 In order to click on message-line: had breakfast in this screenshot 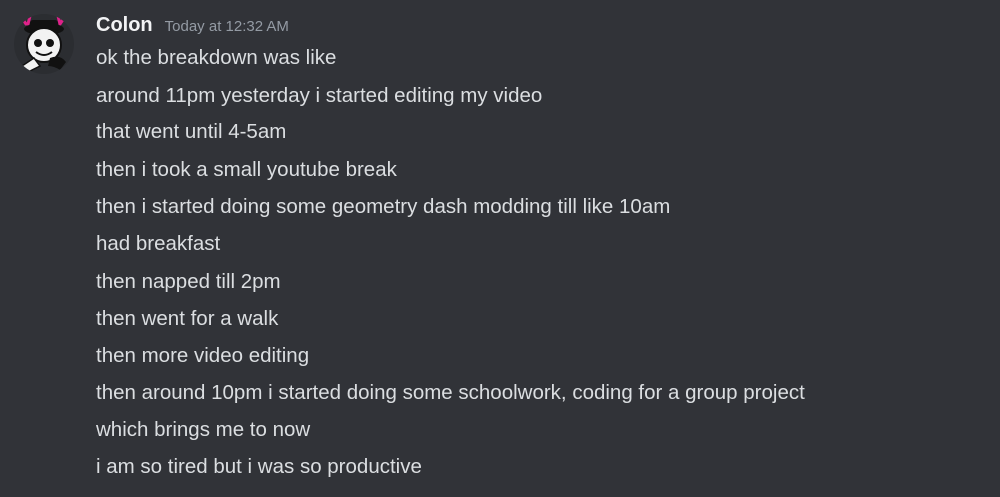, I will do `click(158, 243)`.